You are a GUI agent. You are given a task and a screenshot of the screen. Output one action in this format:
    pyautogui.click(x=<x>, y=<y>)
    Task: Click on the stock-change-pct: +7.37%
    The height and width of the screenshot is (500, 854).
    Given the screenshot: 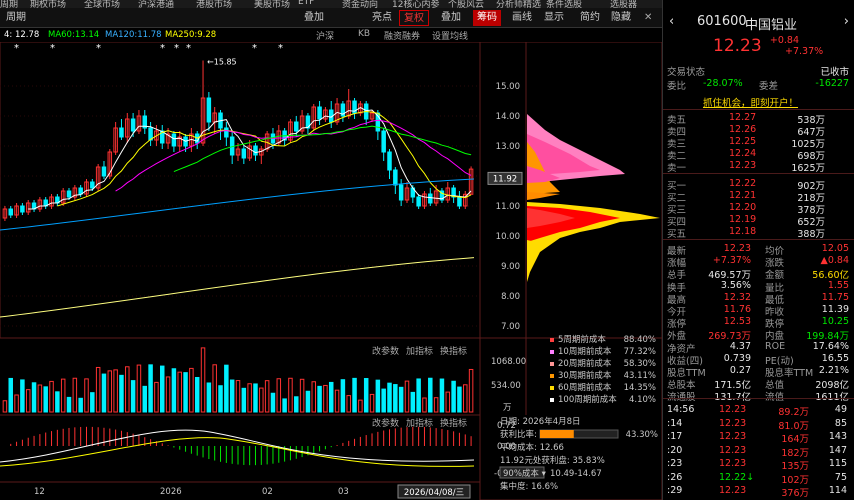 What is the action you would take?
    pyautogui.click(x=804, y=51)
    